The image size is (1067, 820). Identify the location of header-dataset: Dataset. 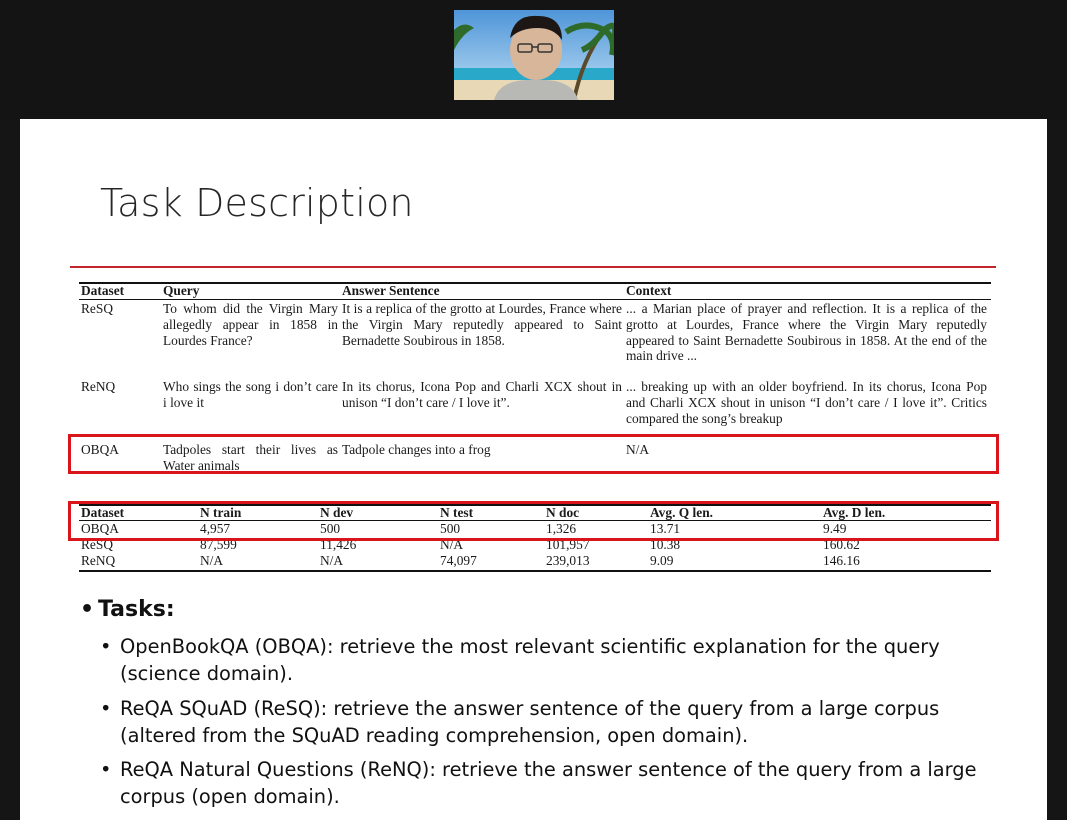
(103, 290).